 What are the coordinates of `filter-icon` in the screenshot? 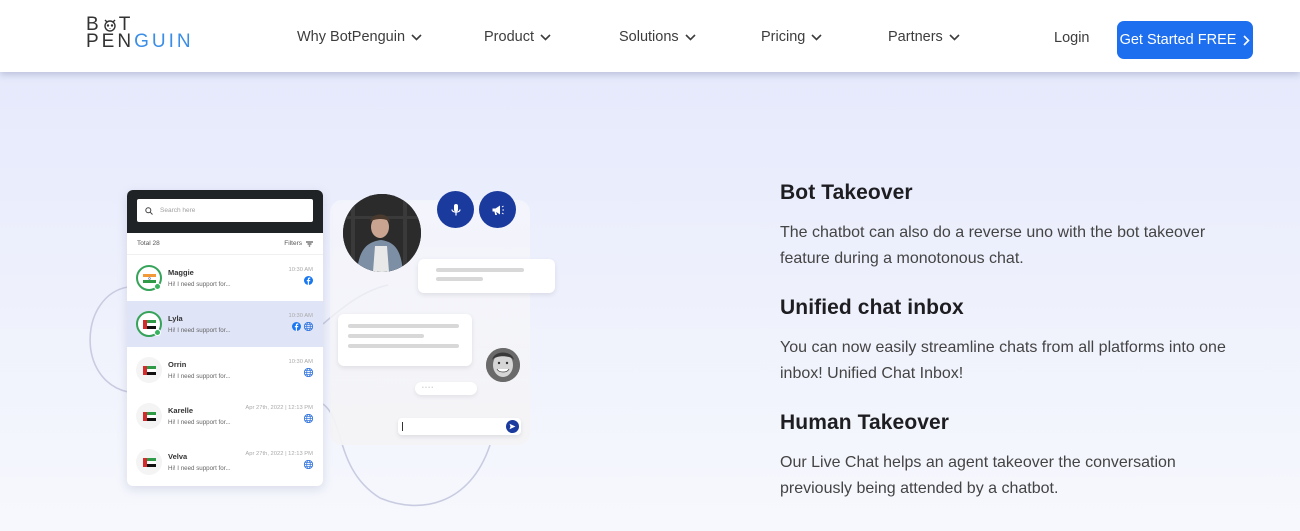 It's located at (309, 243).